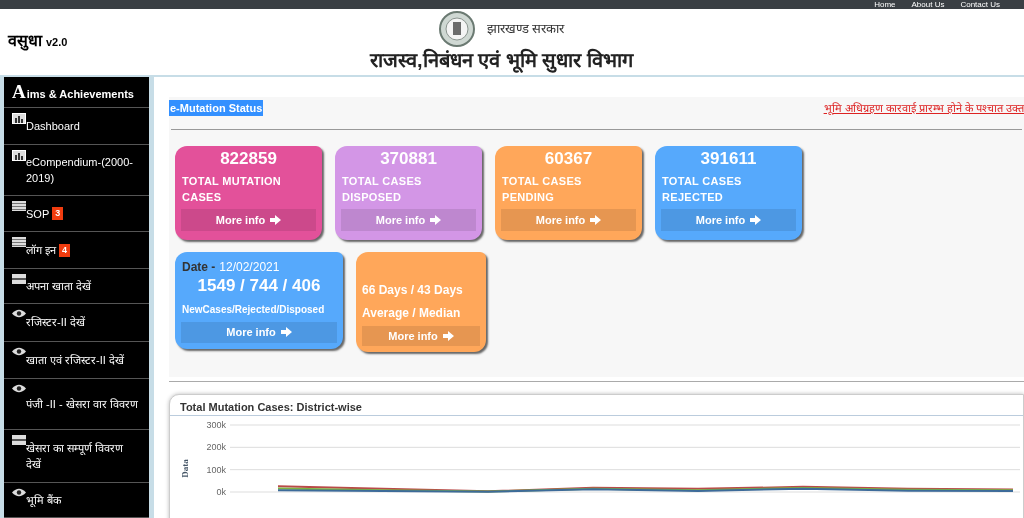 This screenshot has width=1024, height=518. Describe the element at coordinates (53, 126) in the screenshot. I see `sidebar-label: Dashboard` at that location.